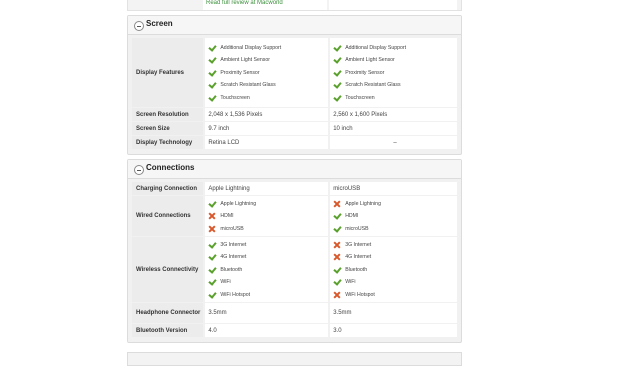 The height and width of the screenshot is (366, 640). I want to click on section-title: Screen, so click(159, 23).